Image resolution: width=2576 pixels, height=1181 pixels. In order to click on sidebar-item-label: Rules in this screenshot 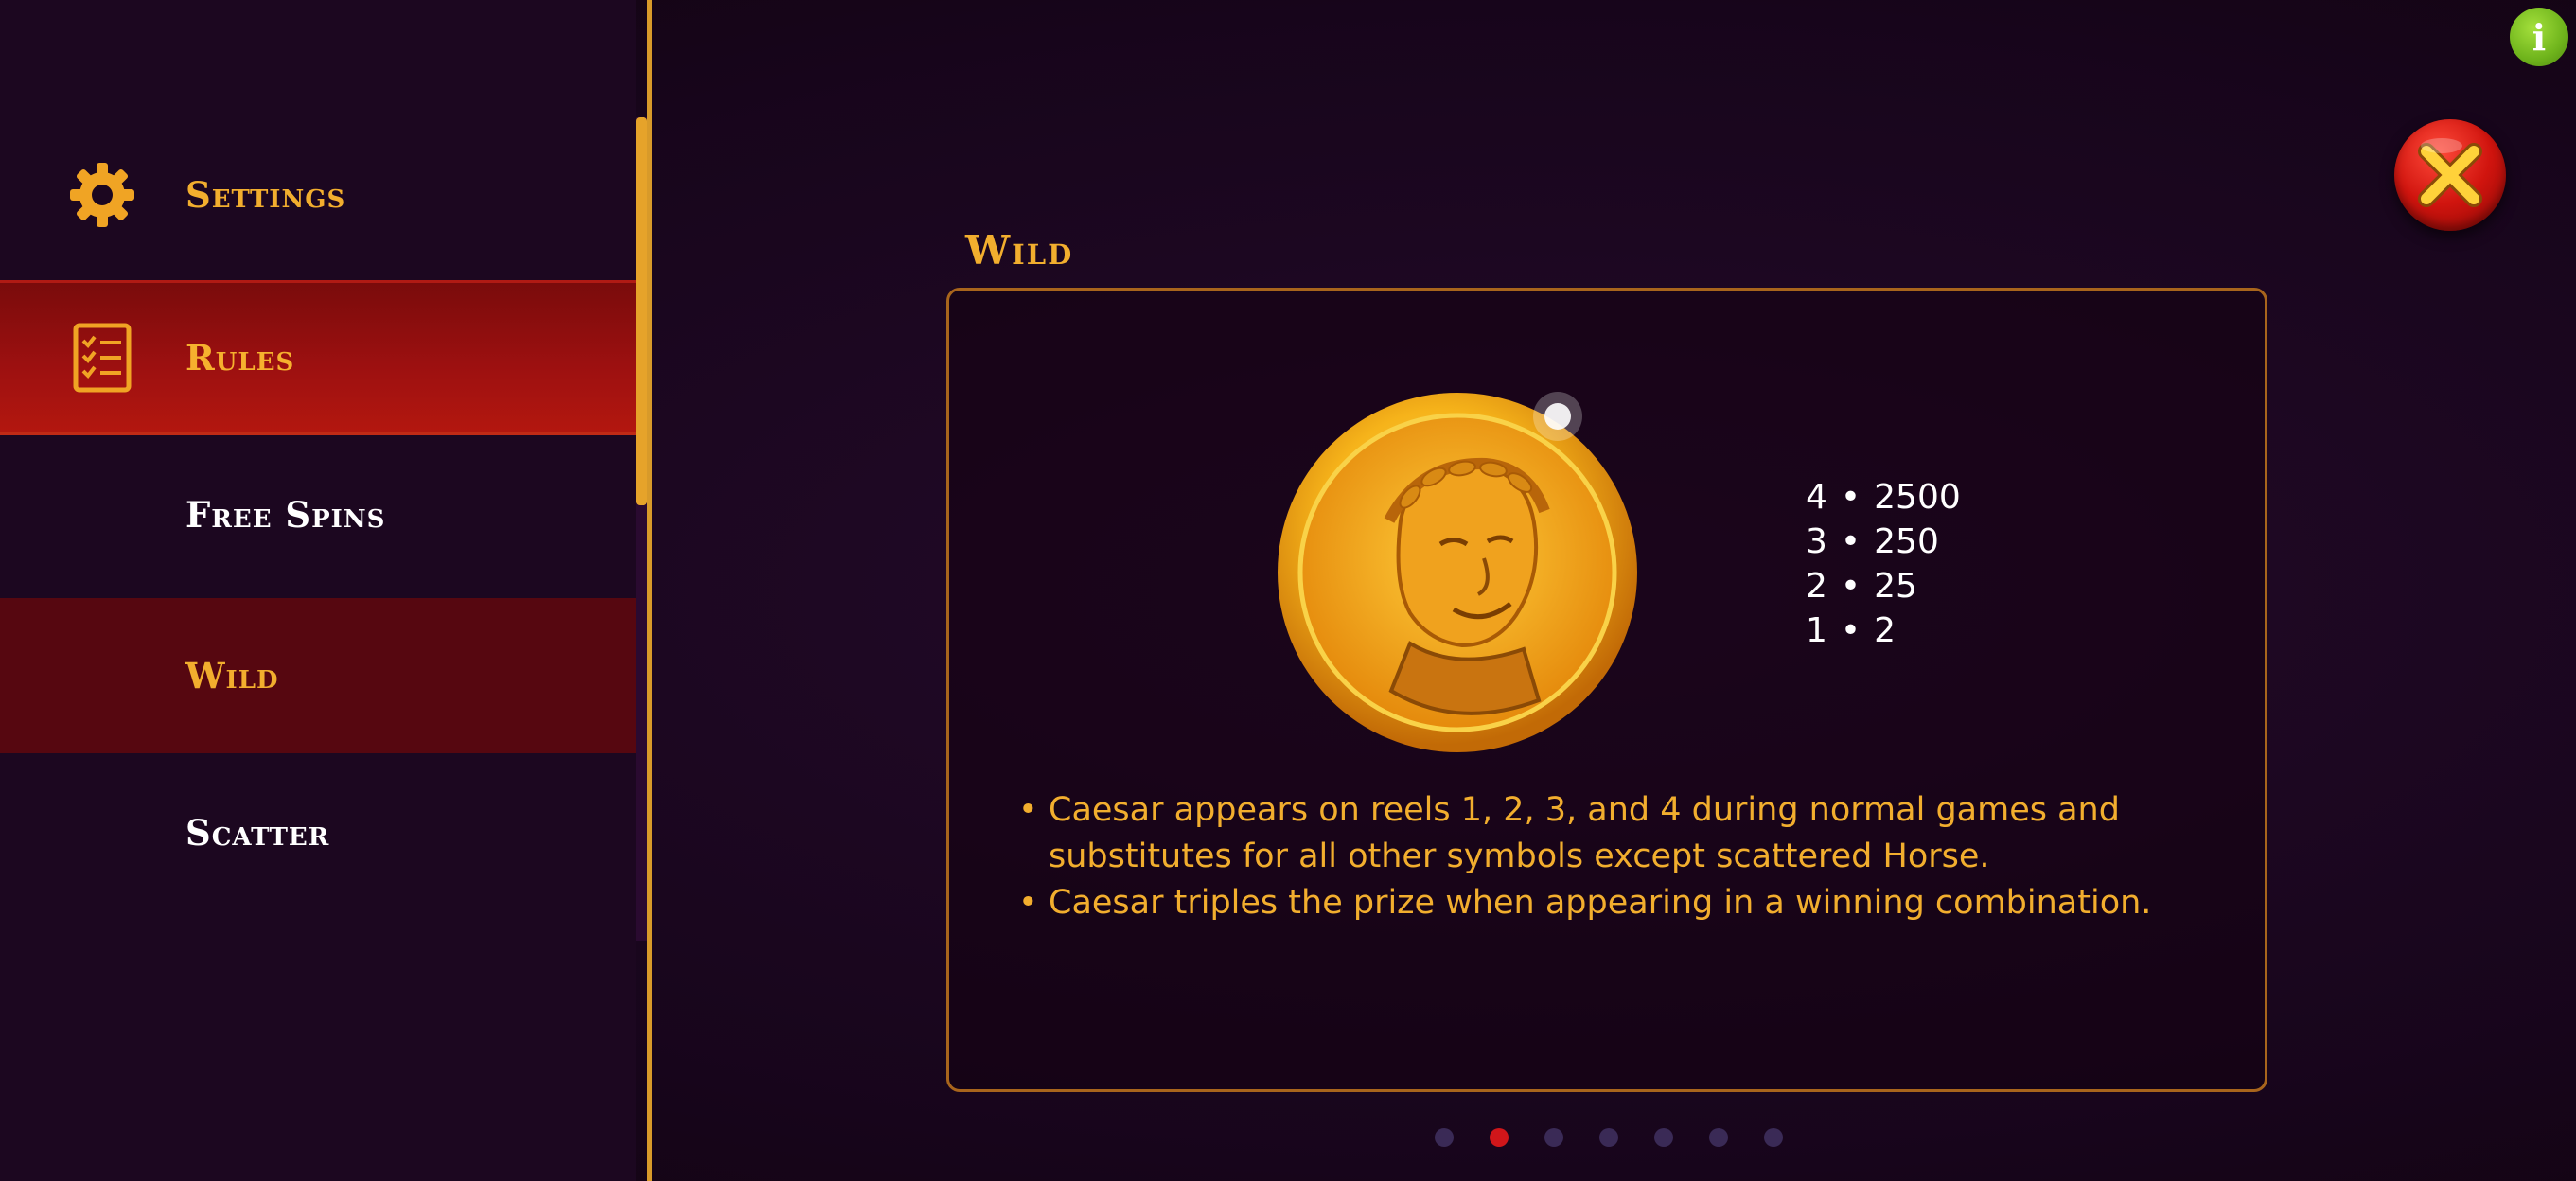, I will do `click(240, 358)`.